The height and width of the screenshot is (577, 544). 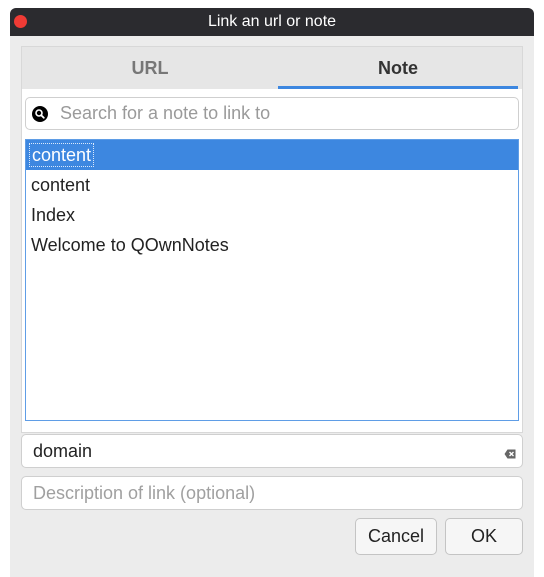 I want to click on note-list-item: Index, so click(x=272, y=215).